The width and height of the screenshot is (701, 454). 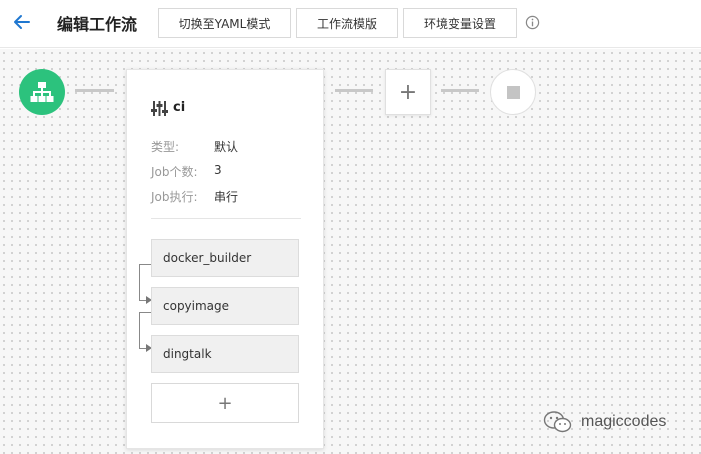 I want to click on divider, so click(x=226, y=218).